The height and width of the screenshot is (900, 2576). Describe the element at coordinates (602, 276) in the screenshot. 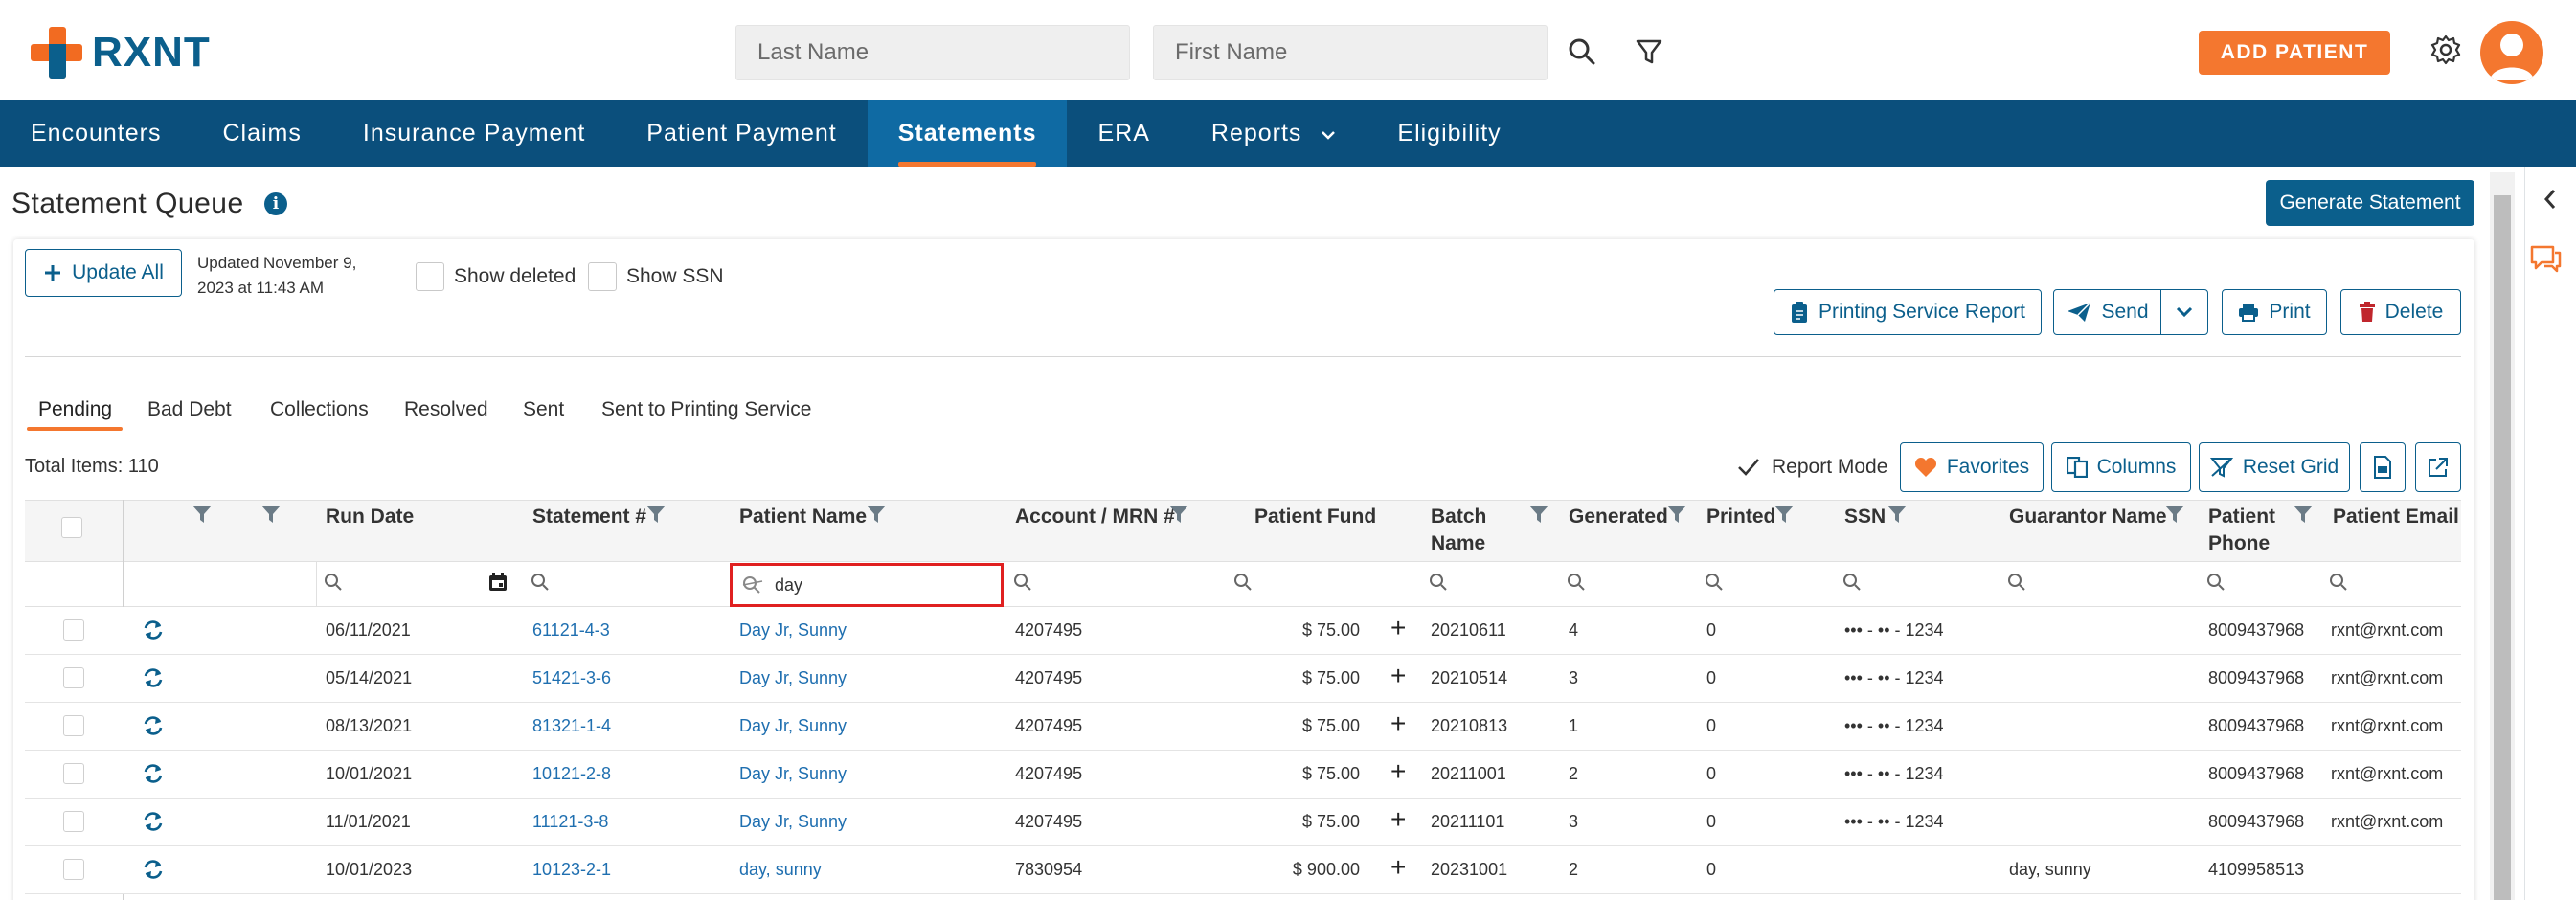

I see `show-ssn-checkbox` at that location.